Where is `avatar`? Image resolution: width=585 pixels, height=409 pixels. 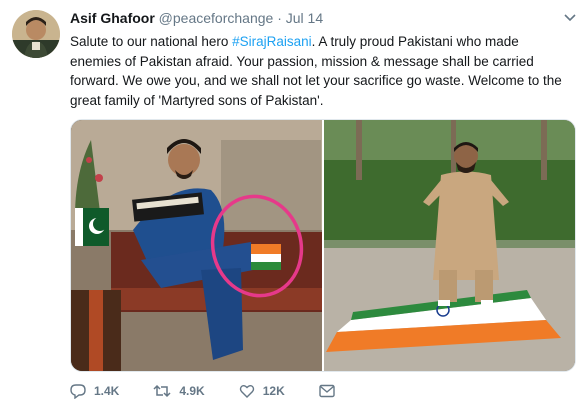
avatar is located at coordinates (36, 34).